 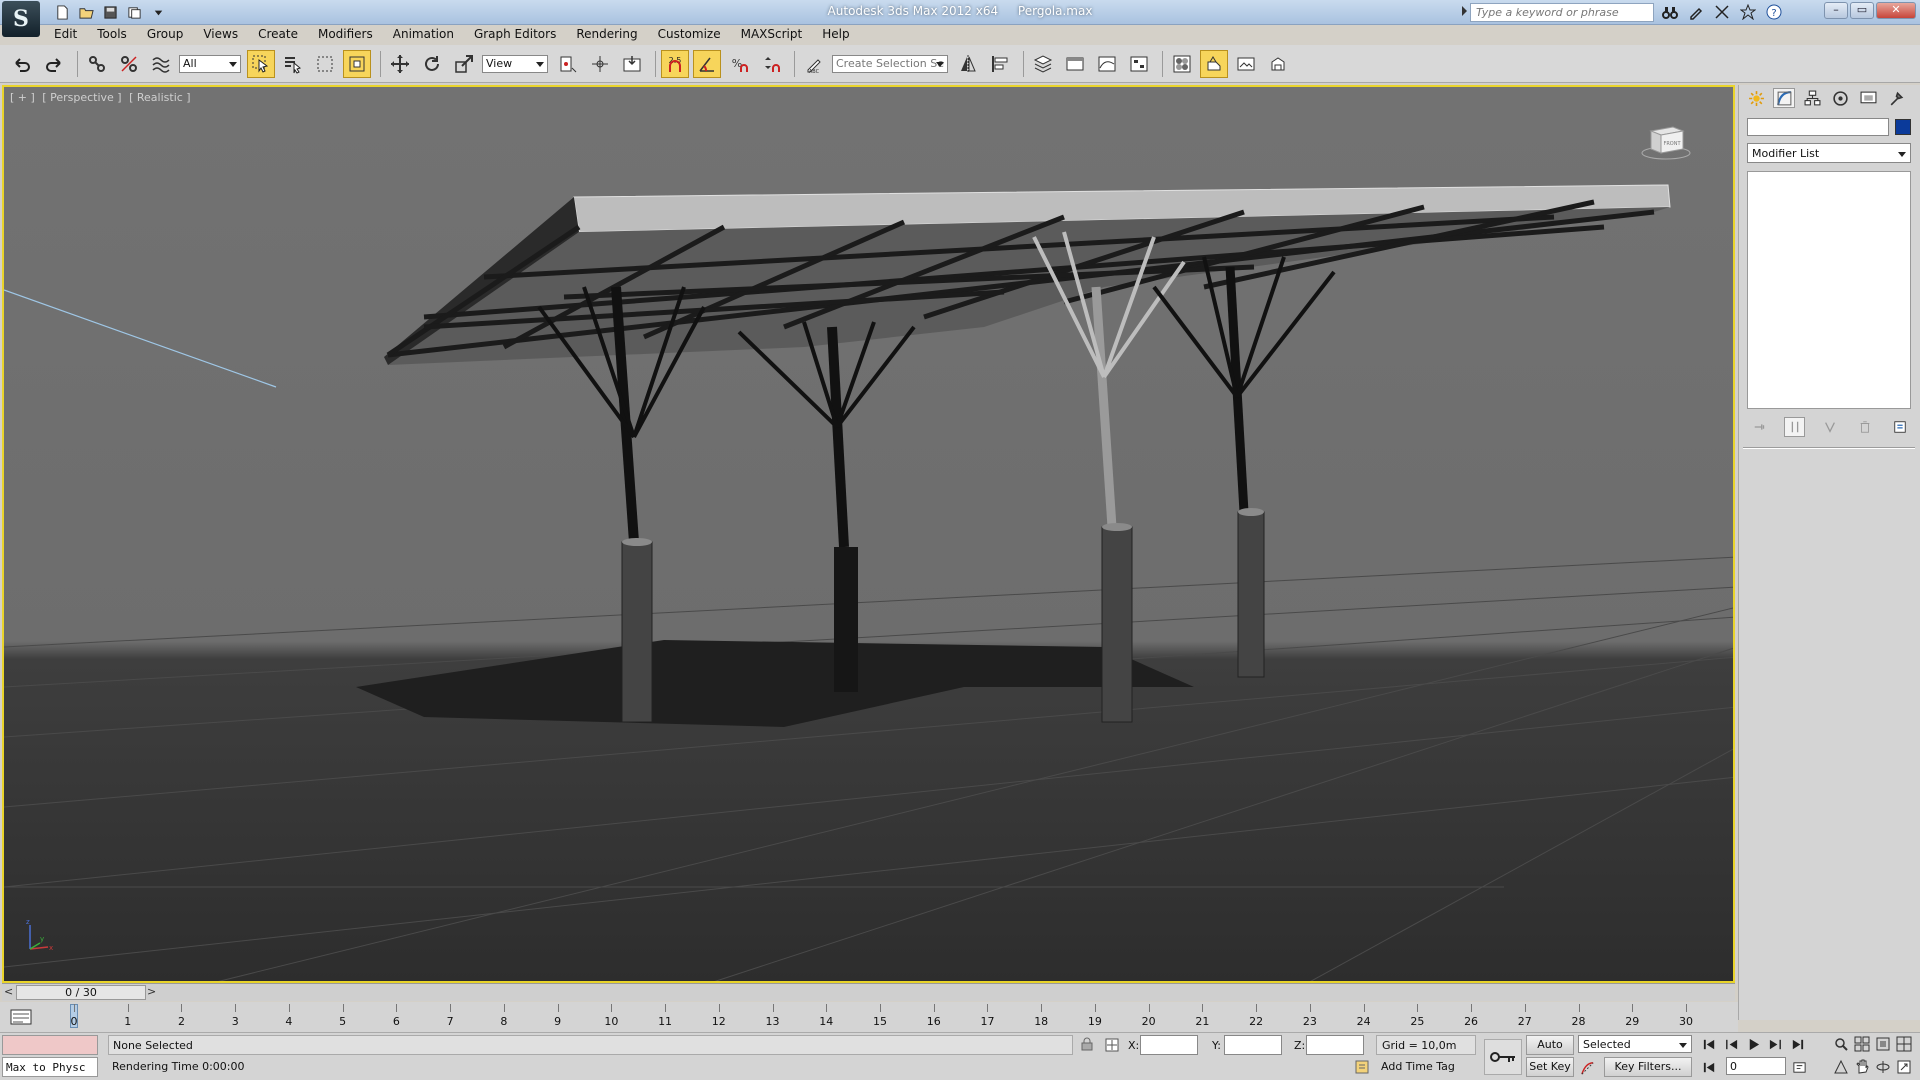 I want to click on modifier-stack, so click(x=1829, y=290).